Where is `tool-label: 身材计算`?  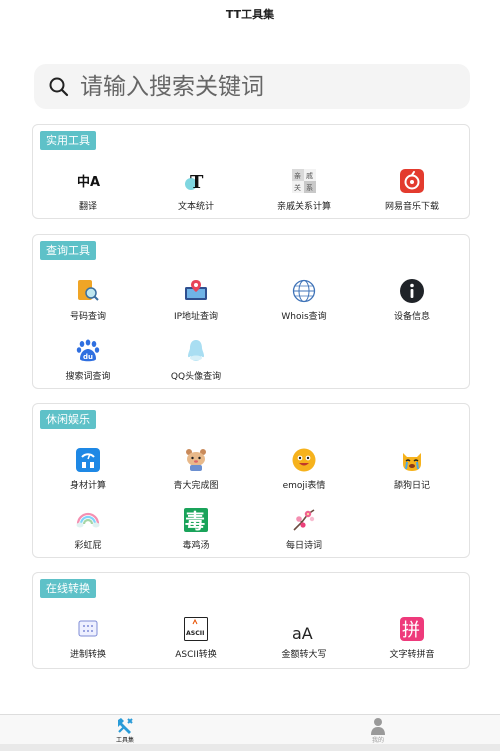
tool-label: 身材计算 is located at coordinates (87, 486).